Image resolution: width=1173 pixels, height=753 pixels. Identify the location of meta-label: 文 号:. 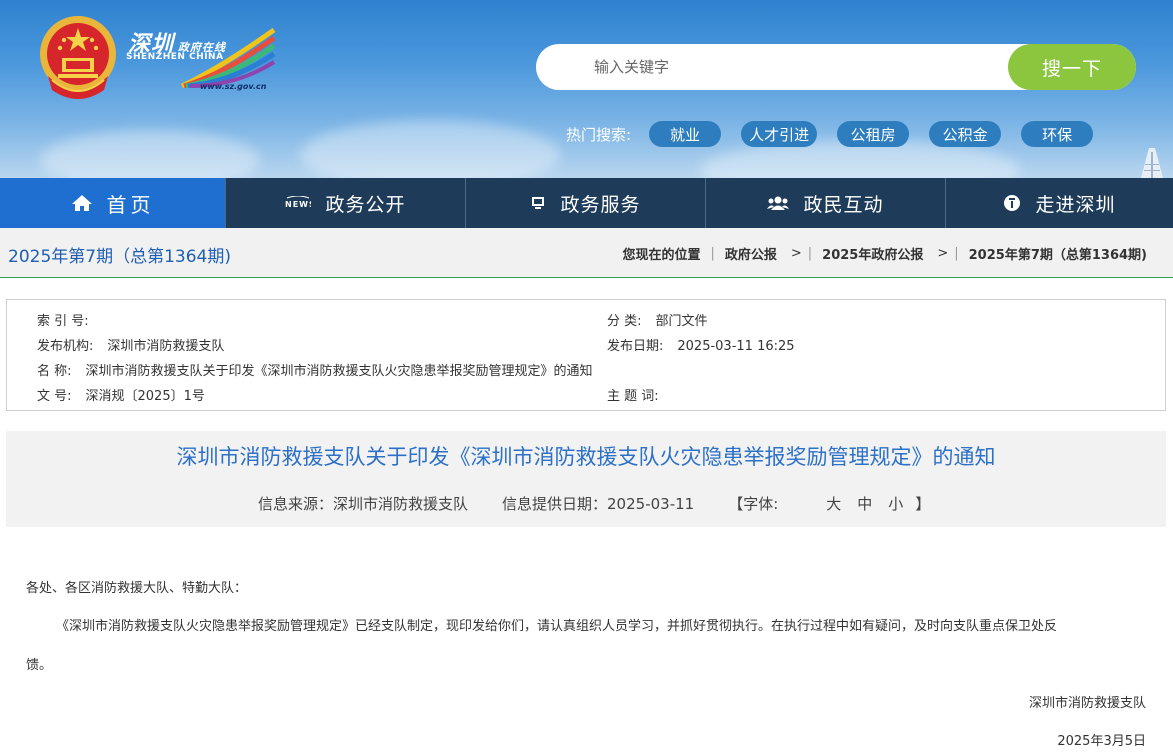
(54, 396).